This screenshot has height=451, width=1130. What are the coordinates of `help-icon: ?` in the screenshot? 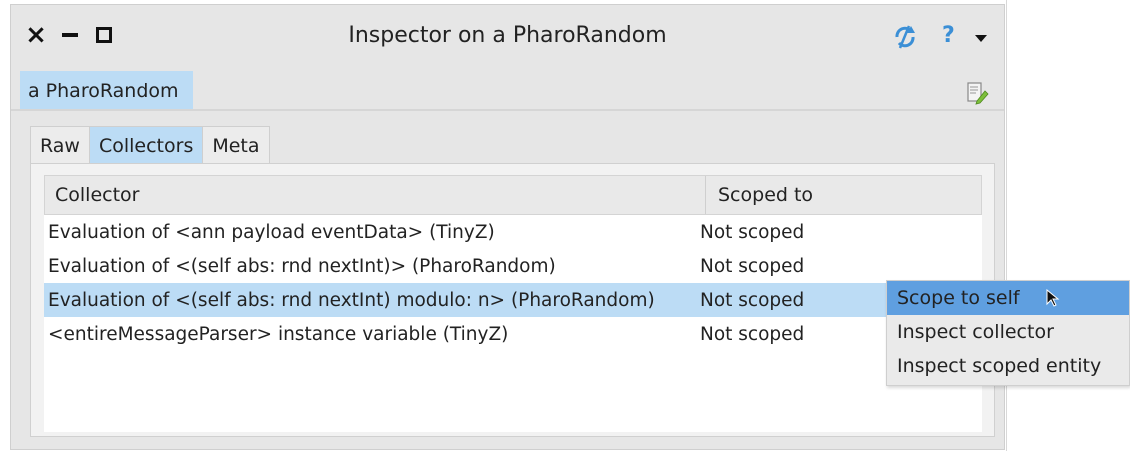 It's located at (948, 35).